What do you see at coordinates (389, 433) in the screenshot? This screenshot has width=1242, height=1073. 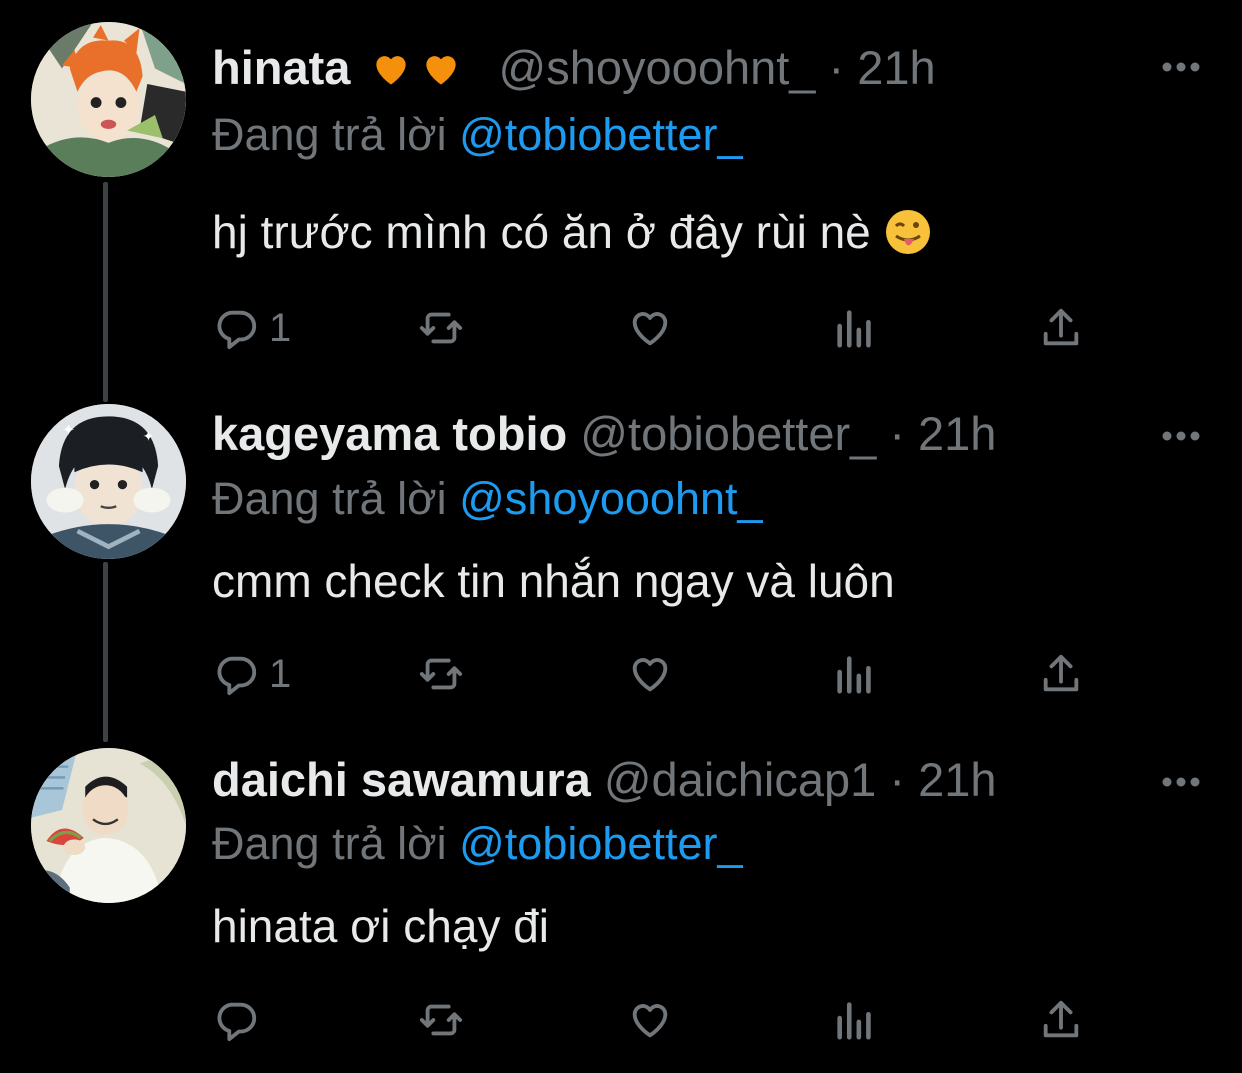 I see `display-name: kageyama tobio` at bounding box center [389, 433].